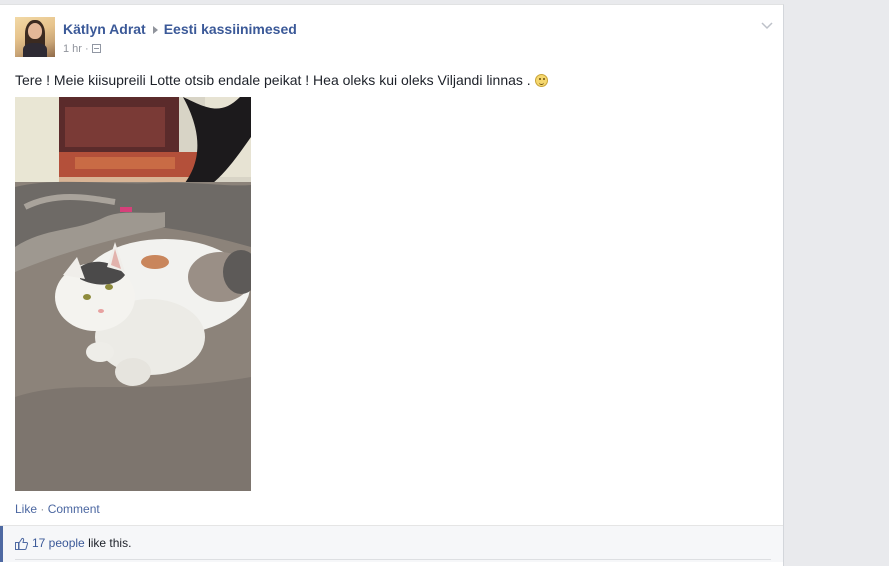  Describe the element at coordinates (767, 26) in the screenshot. I see `chevron-down-icon` at that location.